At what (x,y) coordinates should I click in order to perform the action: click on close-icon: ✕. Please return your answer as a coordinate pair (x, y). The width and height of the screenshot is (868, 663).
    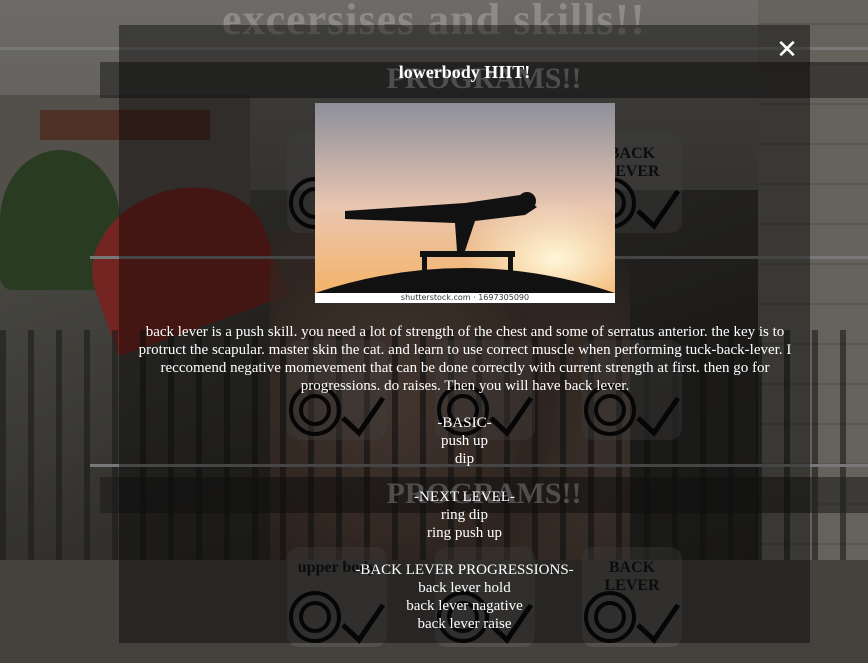
    Looking at the image, I should click on (787, 50).